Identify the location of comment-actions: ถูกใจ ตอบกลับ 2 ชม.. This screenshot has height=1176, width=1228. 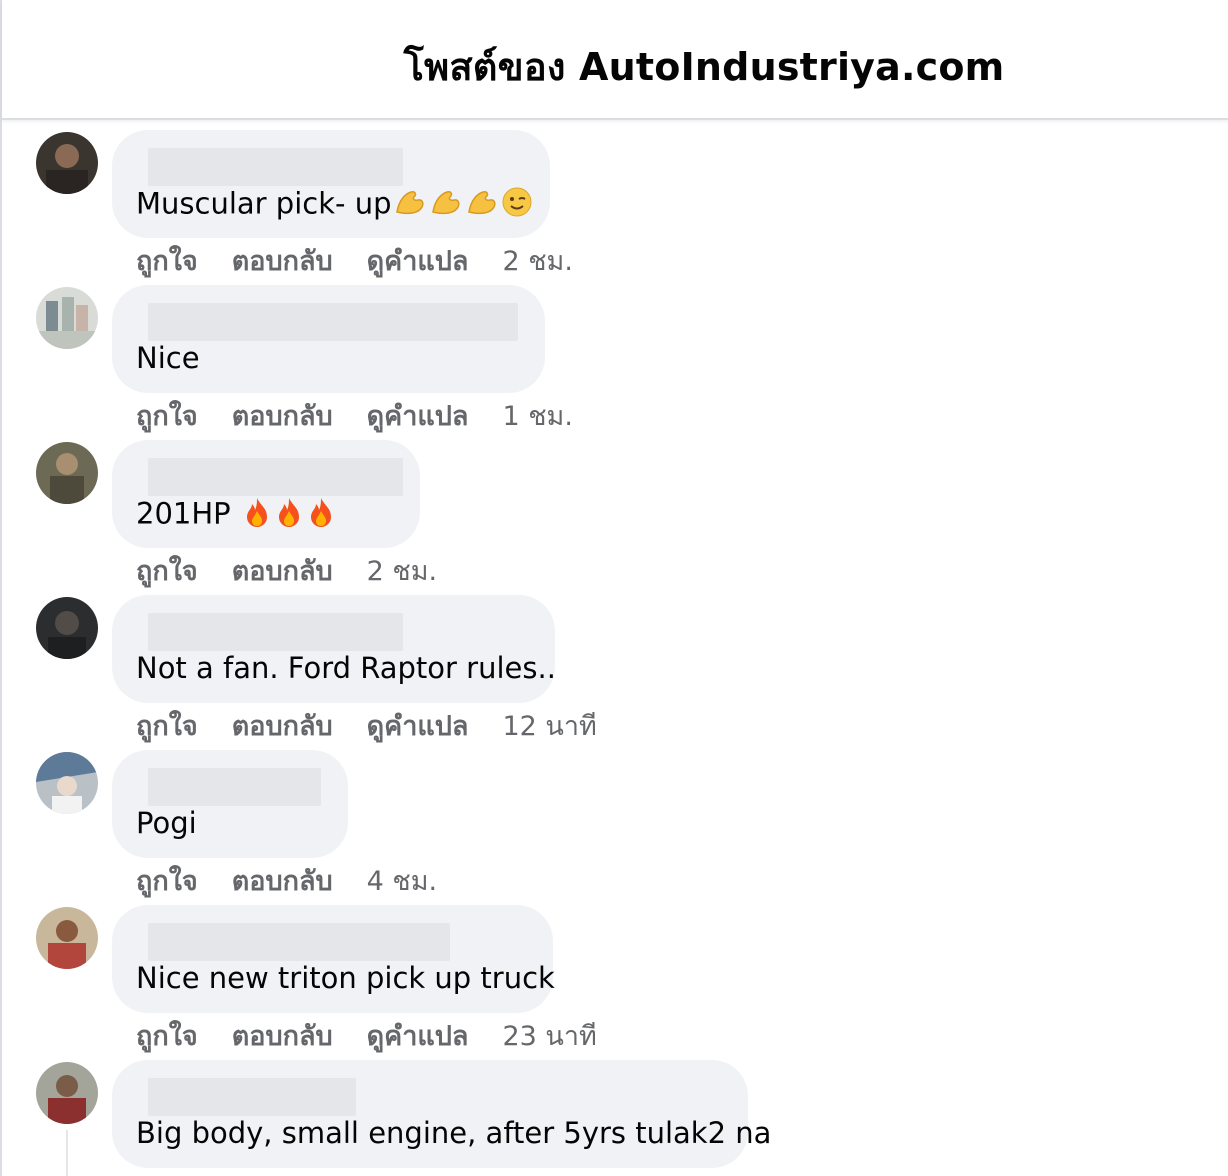
(286, 570).